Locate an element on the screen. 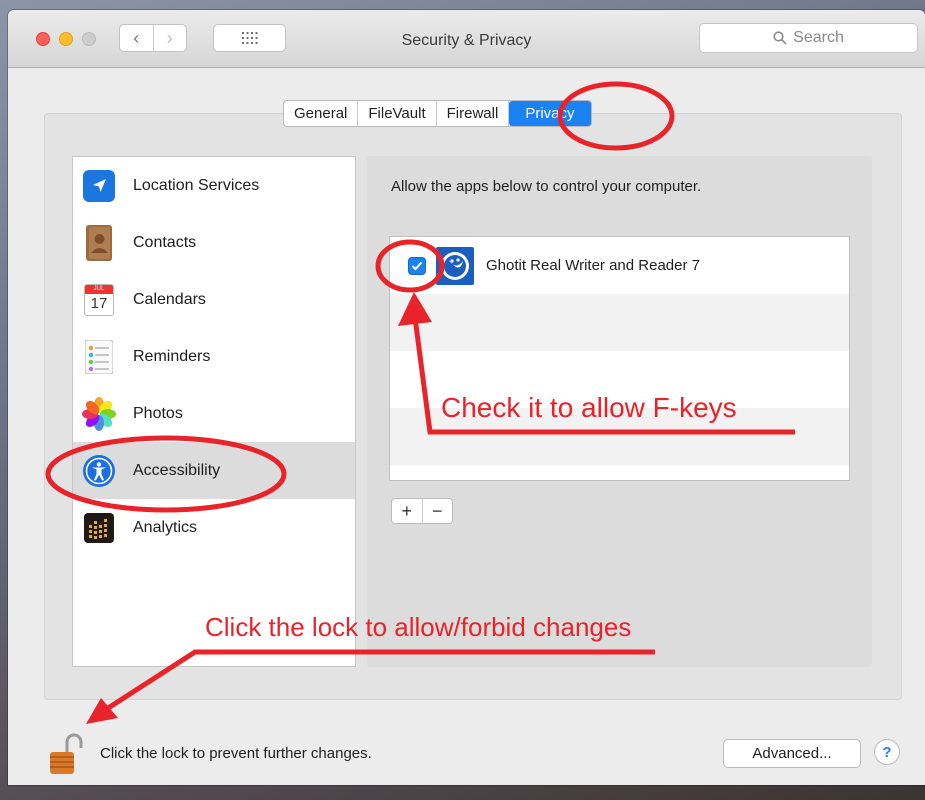 The height and width of the screenshot is (800, 925). sidebar-item-accessibility: Accessibility is located at coordinates (214, 470).